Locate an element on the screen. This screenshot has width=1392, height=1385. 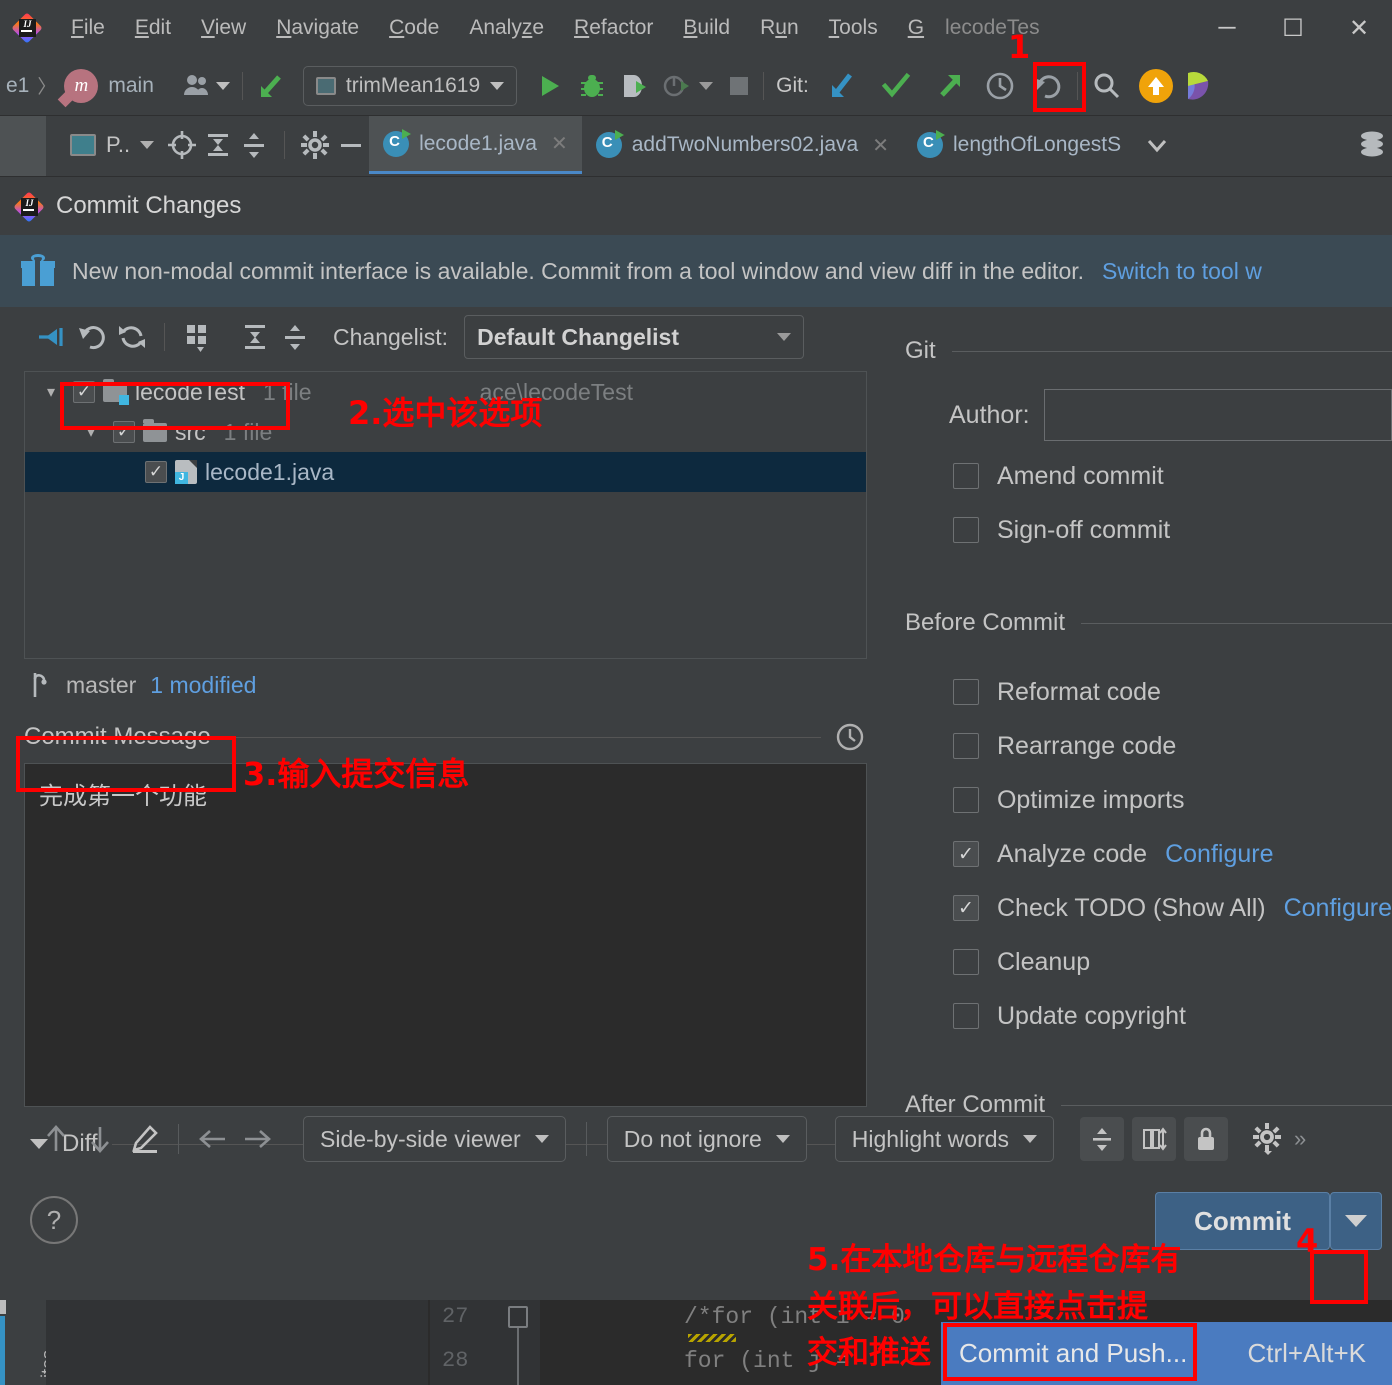
people-dropdown-icon is located at coordinates (222, 85).